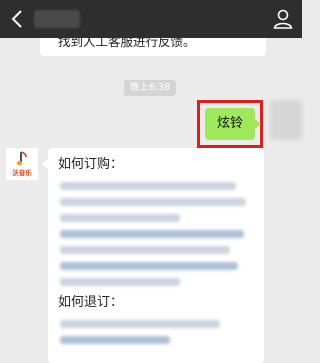  I want to click on profile-button, so click(283, 19).